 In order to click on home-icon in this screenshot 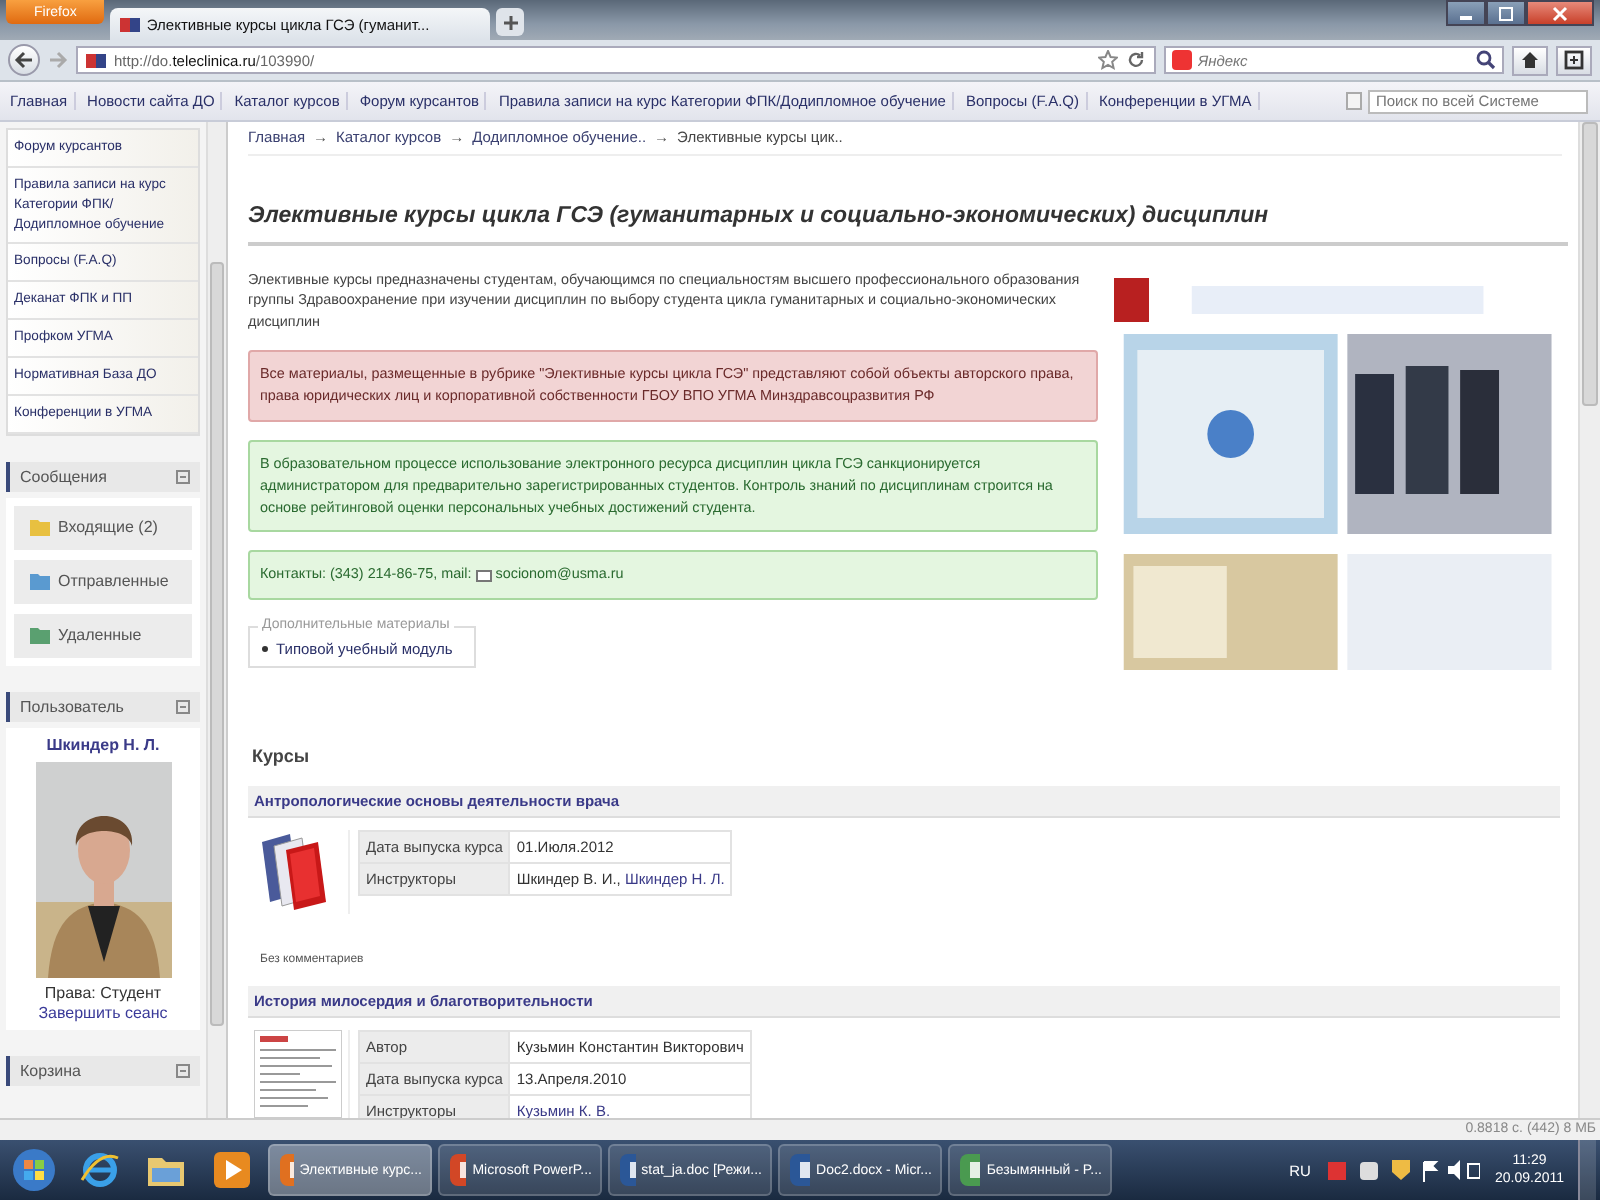, I will do `click(1530, 60)`.